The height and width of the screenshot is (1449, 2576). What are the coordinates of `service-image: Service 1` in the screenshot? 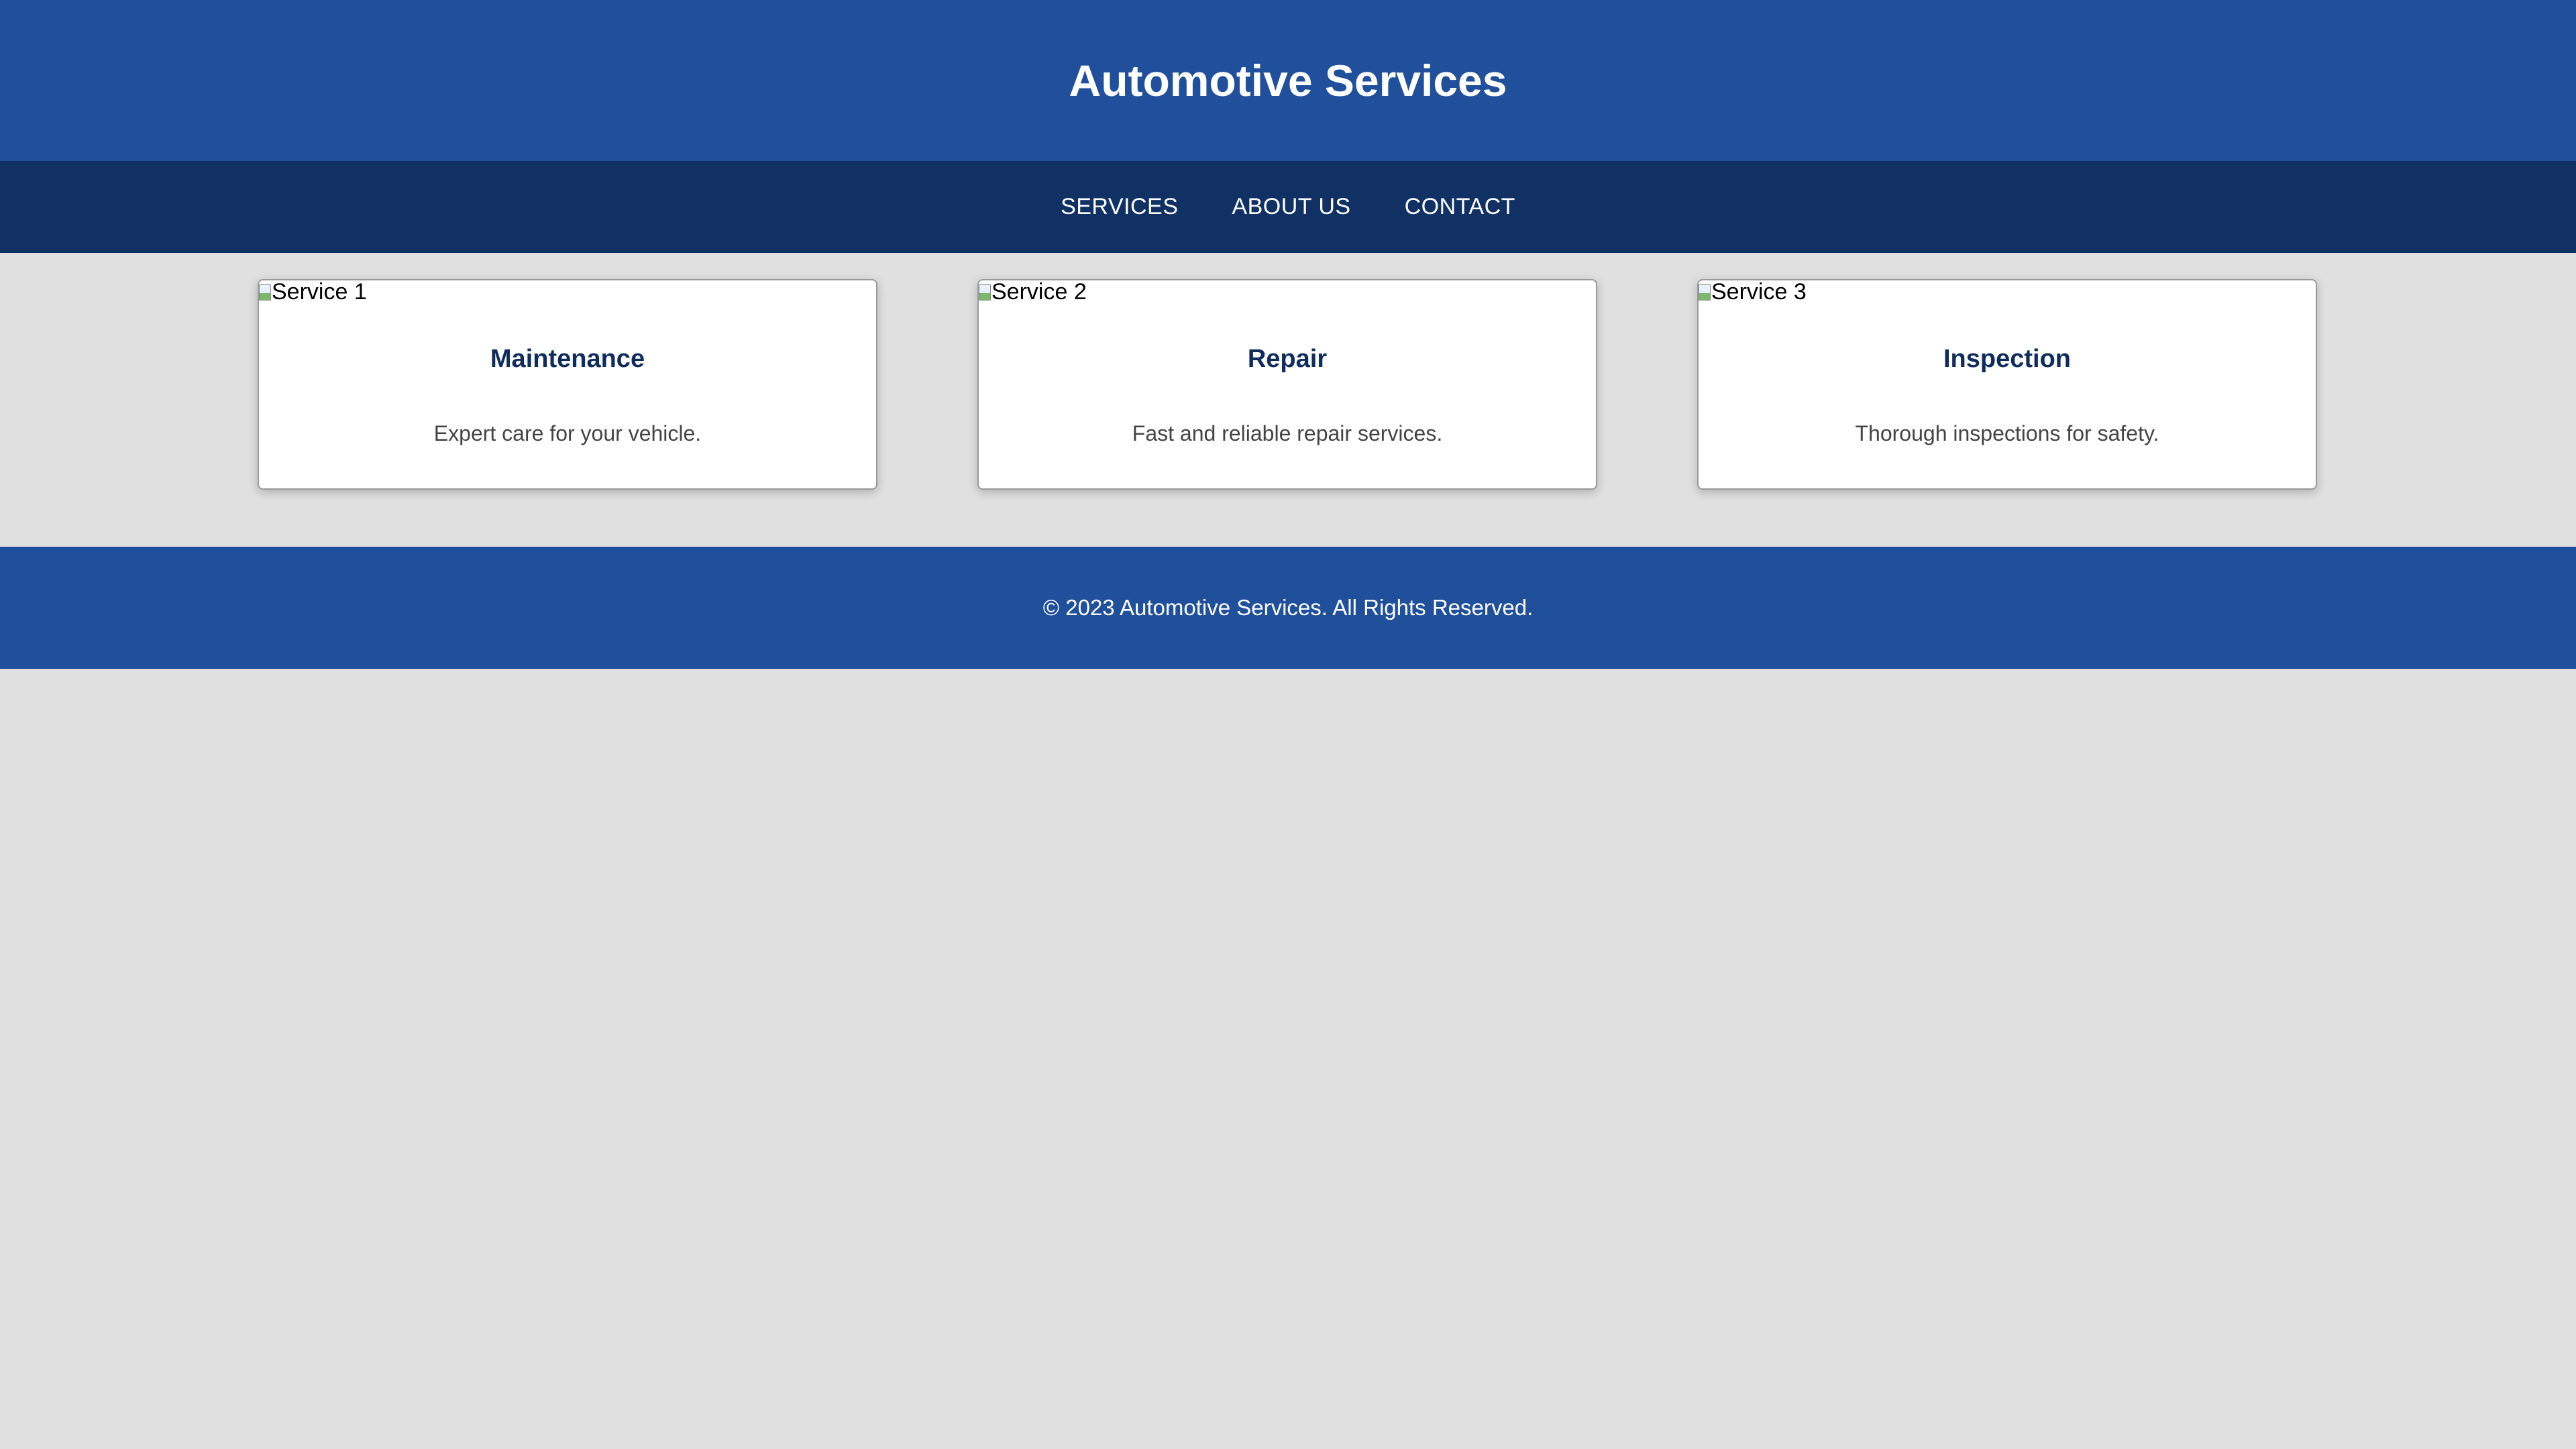 It's located at (313, 291).